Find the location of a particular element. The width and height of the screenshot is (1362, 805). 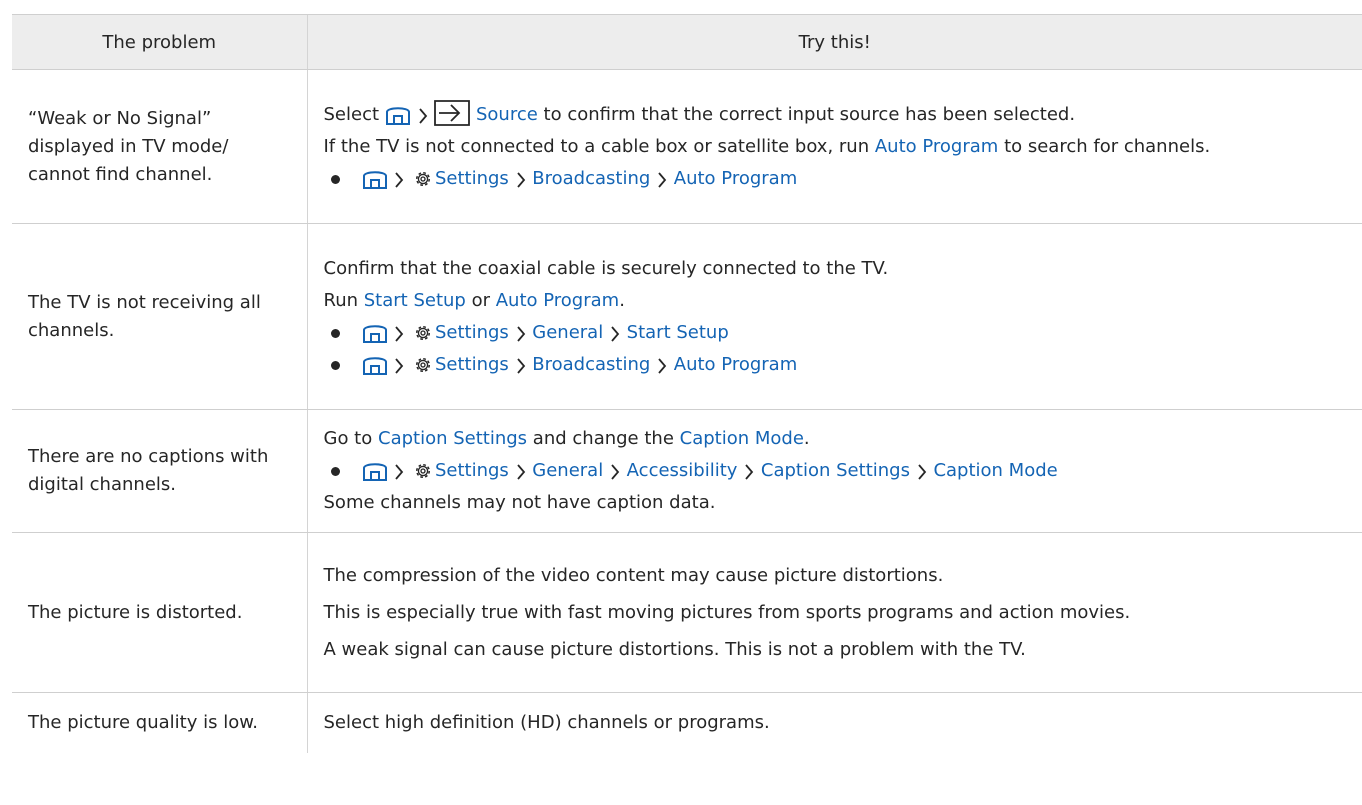

problem-cell: The TV is not receiving all channels. is located at coordinates (159, 316).